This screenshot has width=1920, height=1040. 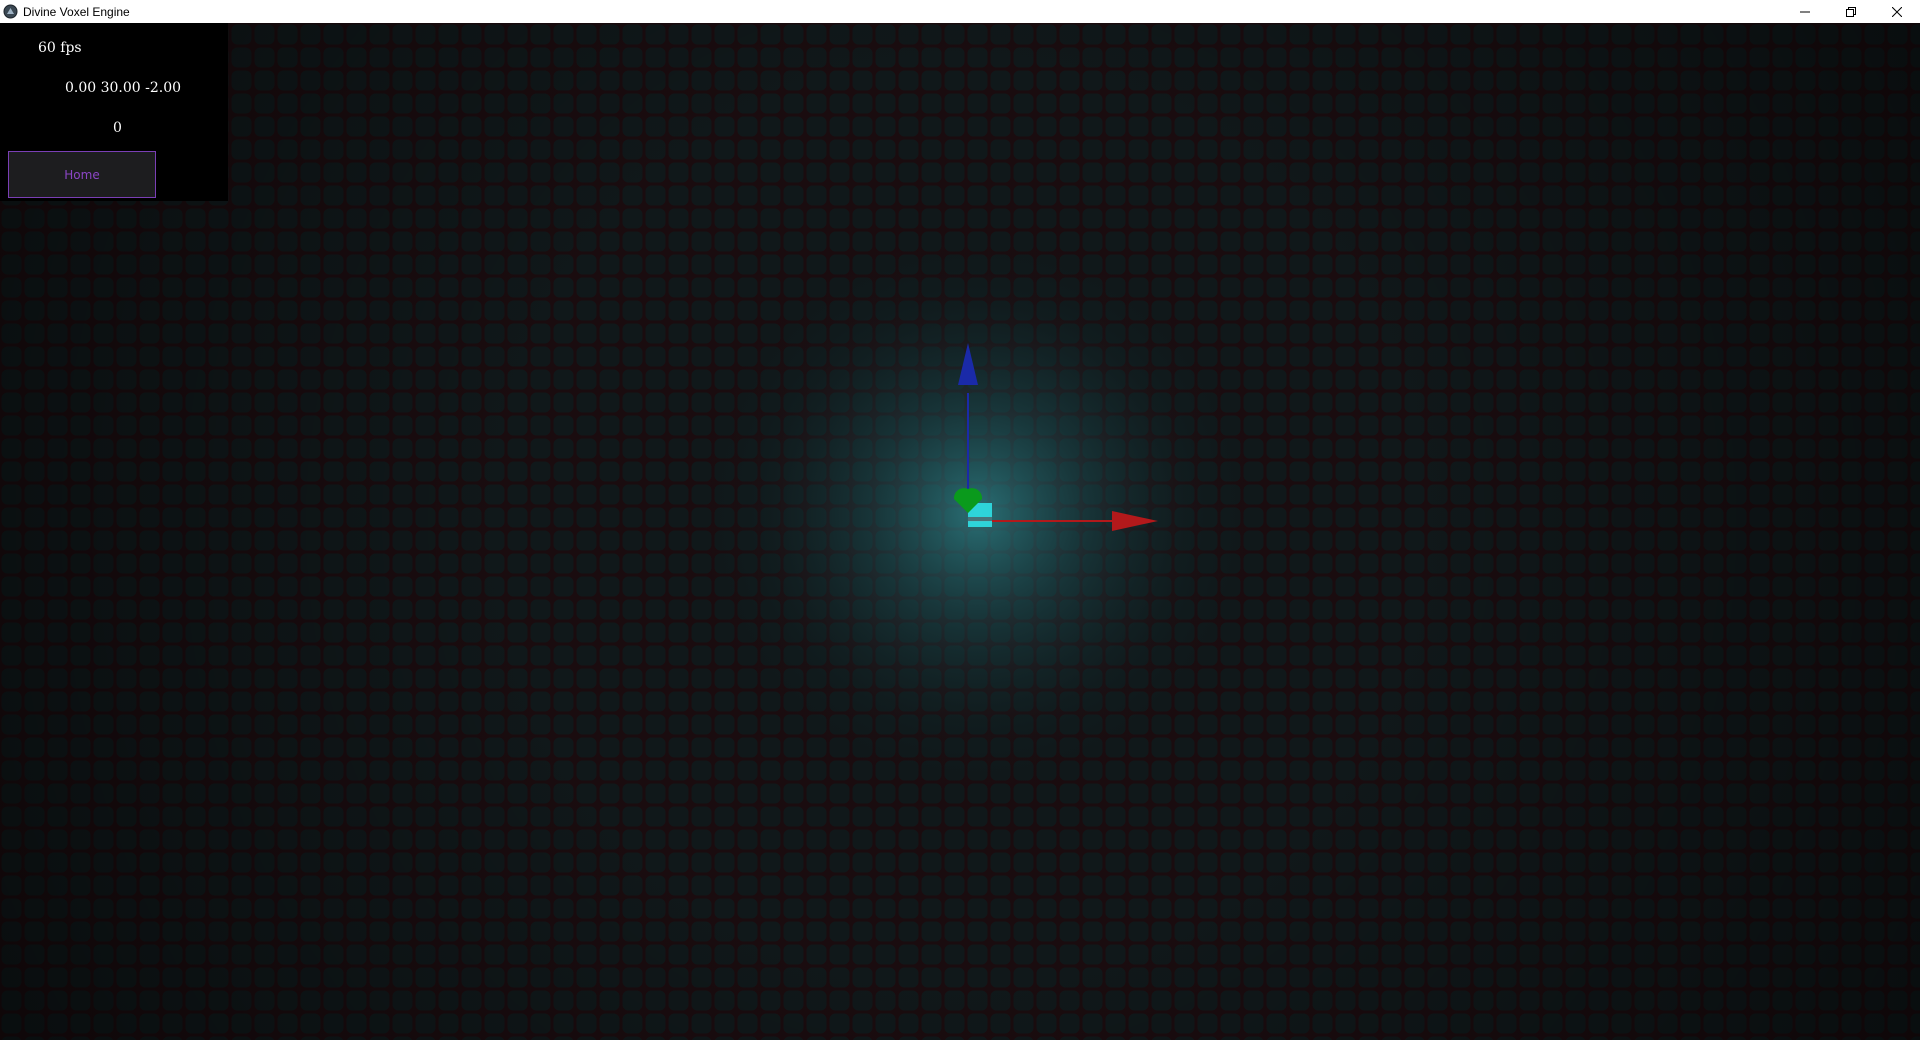 I want to click on title-bar: Divine Voxel Engine, so click(x=960, y=11).